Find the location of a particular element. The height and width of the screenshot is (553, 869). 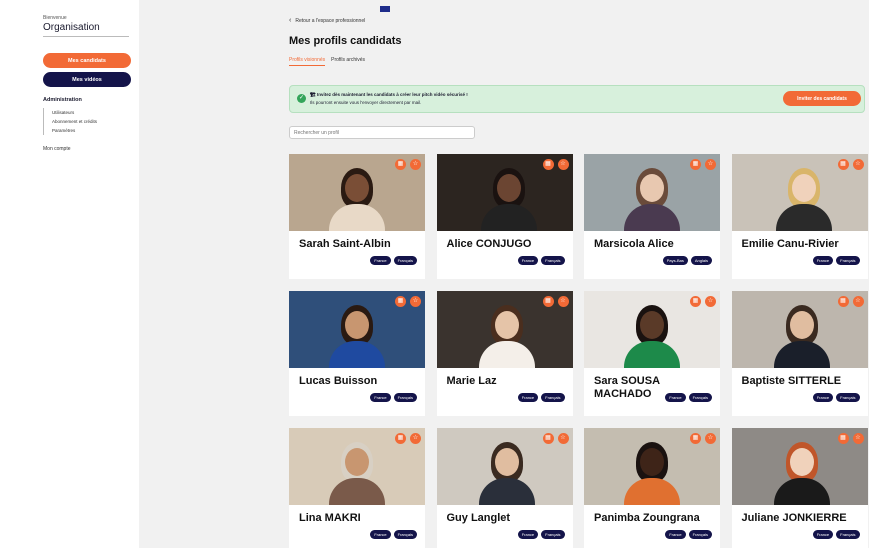

candidate-card: ▦ ☆ Marsicola Alice Pays-Bas Anglais is located at coordinates (652, 216).